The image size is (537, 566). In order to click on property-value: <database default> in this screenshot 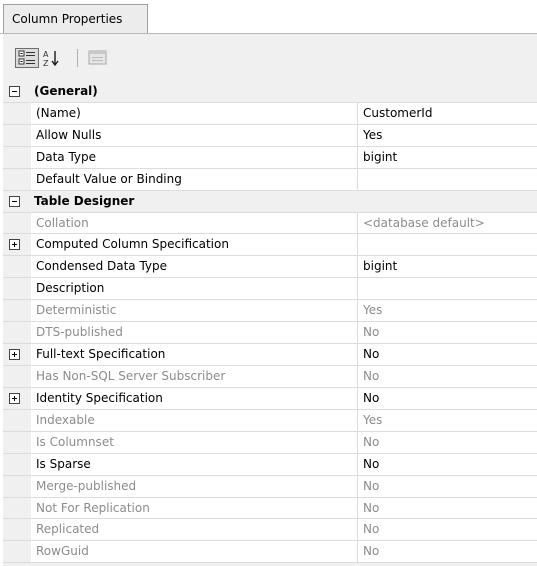, I will do `click(447, 223)`.